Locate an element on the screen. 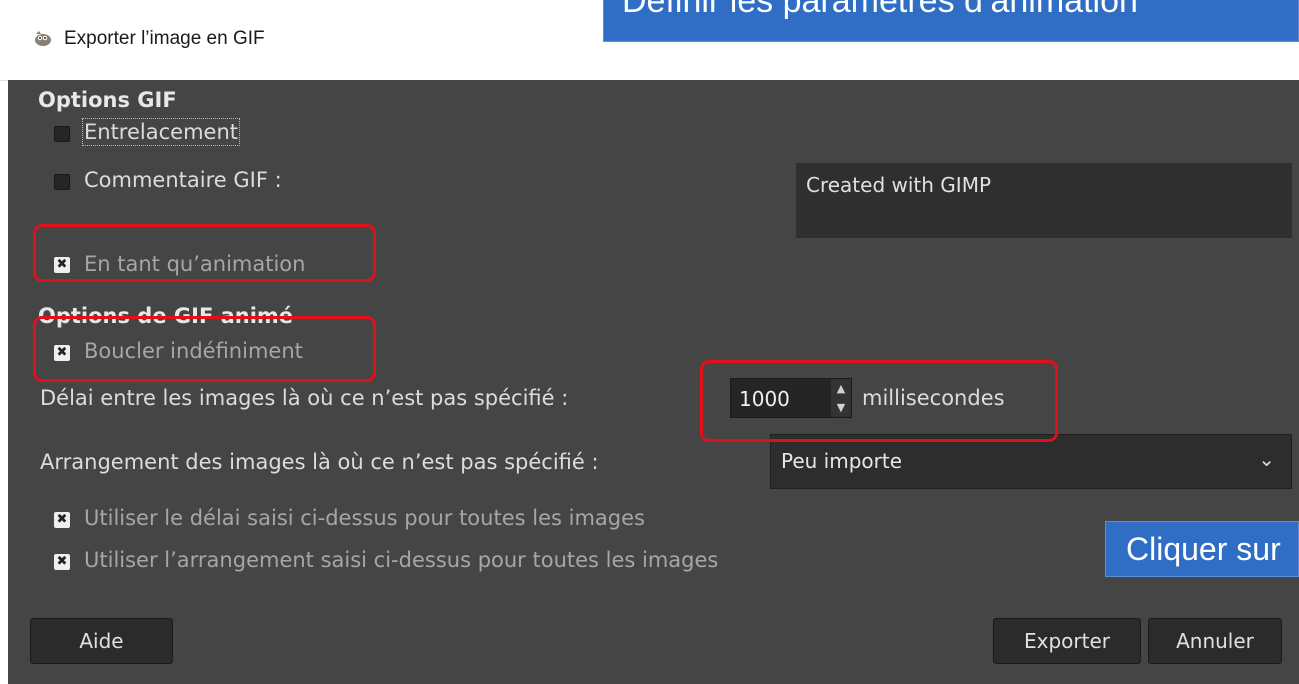  interlace-label: Entrelacement is located at coordinates (161, 132).